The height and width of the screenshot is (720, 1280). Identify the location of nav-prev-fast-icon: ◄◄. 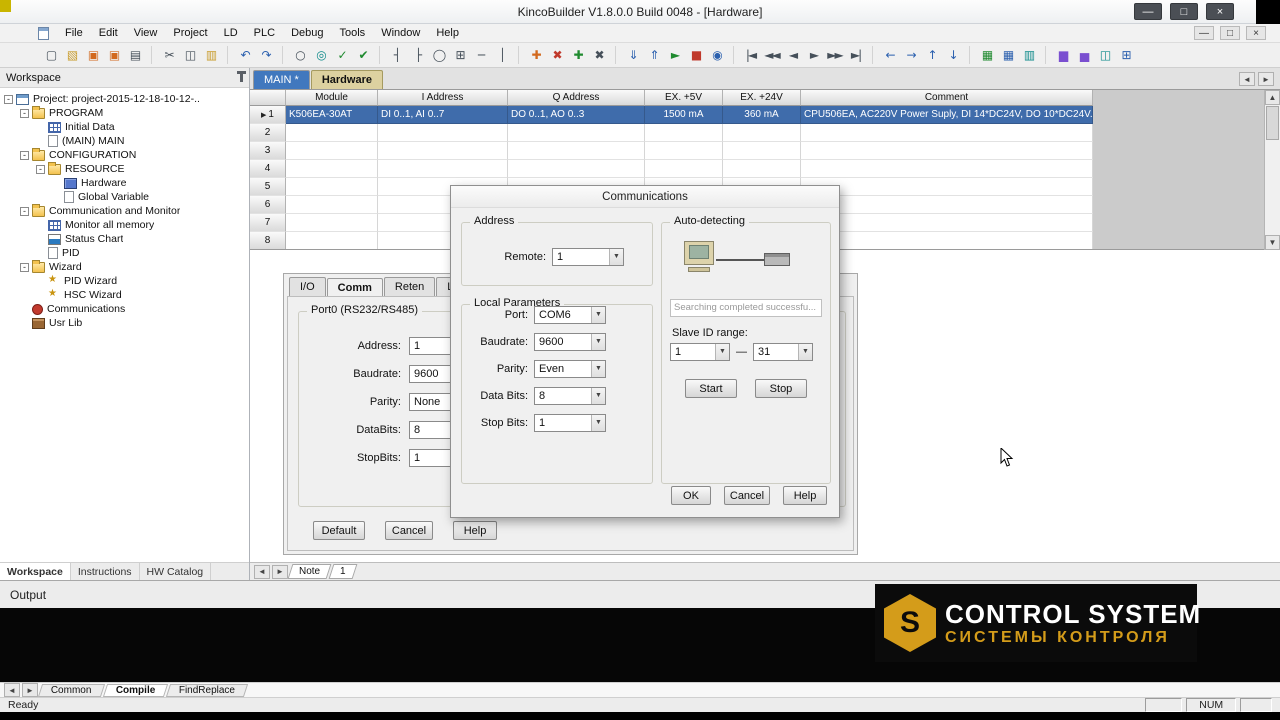
(771, 55).